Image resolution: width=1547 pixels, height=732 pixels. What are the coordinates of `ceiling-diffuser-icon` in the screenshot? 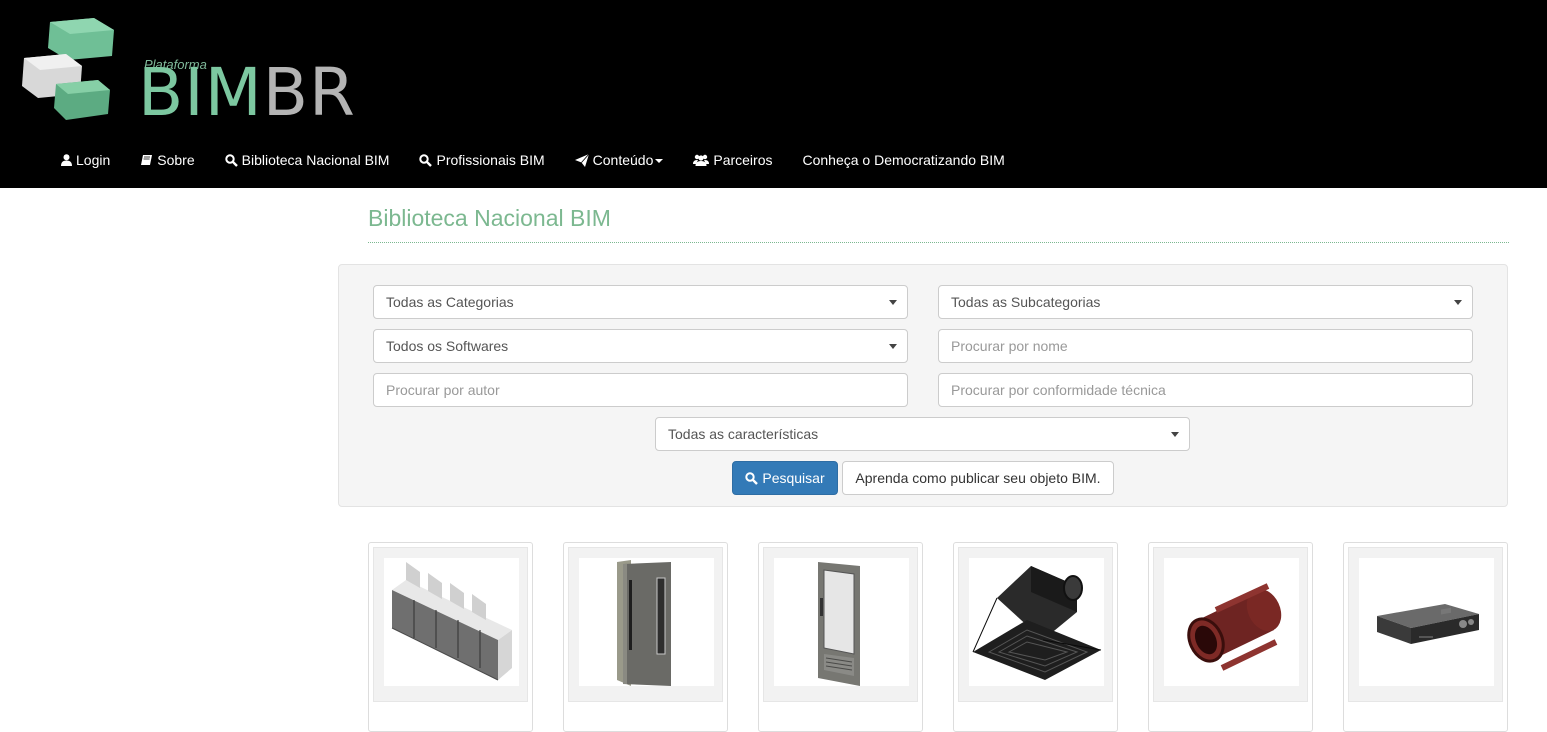 It's located at (1037, 623).